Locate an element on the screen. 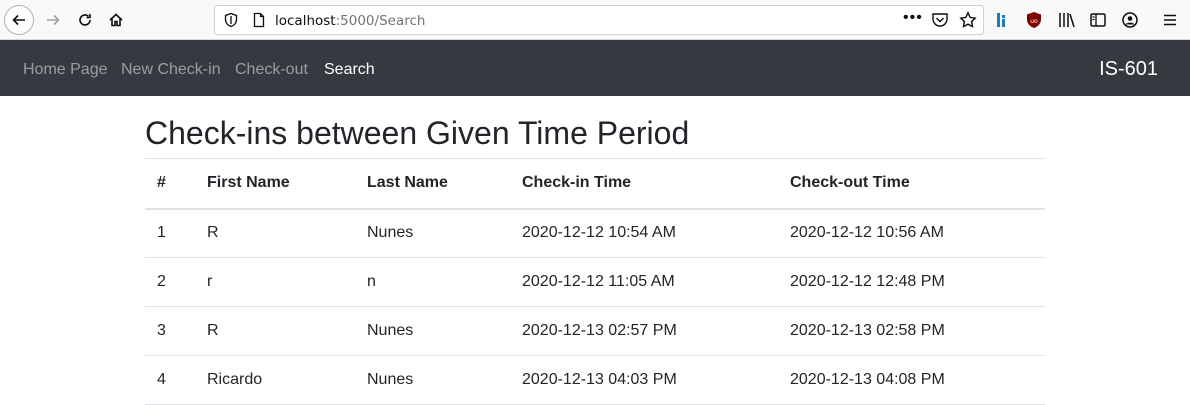 This screenshot has height=405, width=1190. cell-number: 2 is located at coordinates (170, 282).